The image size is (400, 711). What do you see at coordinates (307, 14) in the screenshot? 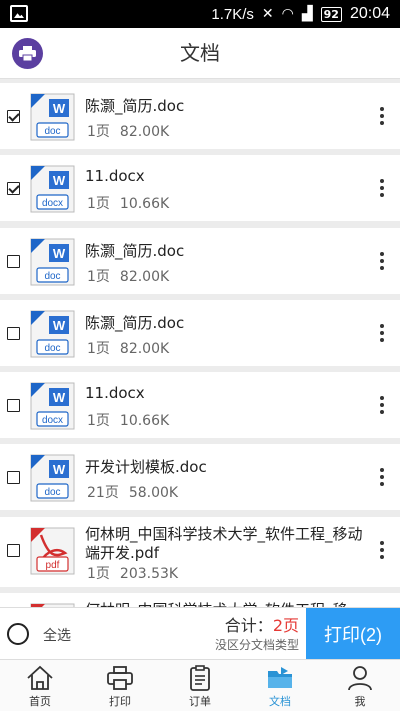
I see `signal-icon: ▟` at bounding box center [307, 14].